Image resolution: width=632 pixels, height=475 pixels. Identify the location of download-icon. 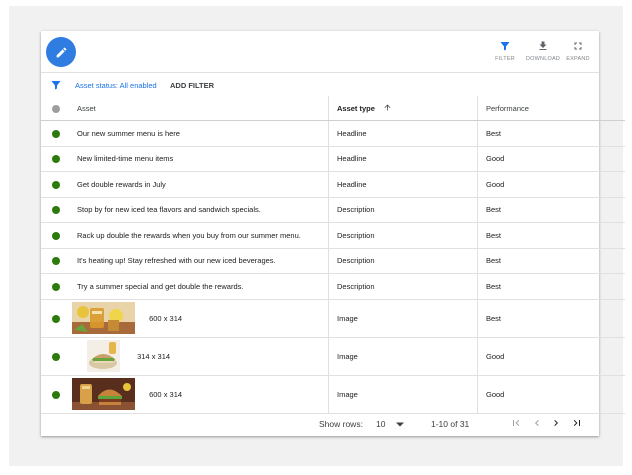
(543, 45).